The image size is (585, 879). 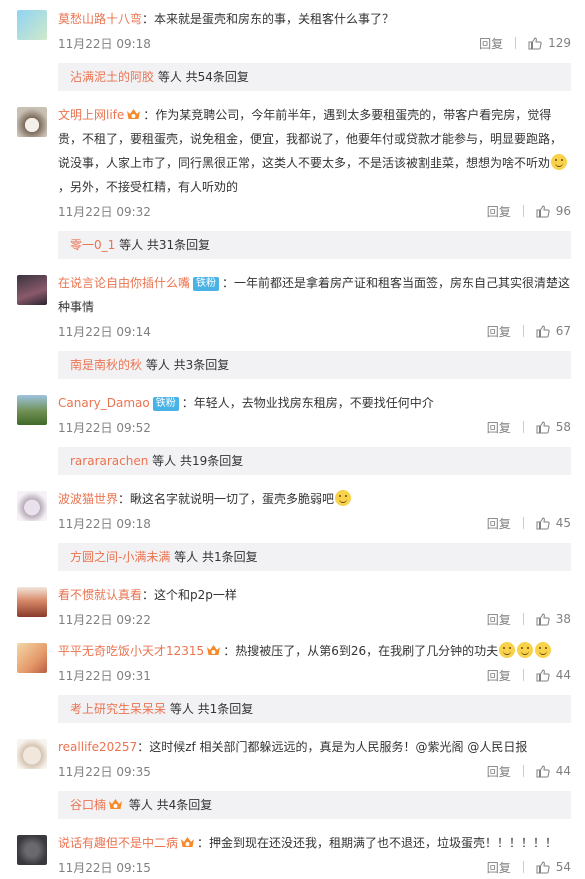 I want to click on comment-meta: 11月22日 09:15 回复 54, so click(x=314, y=867).